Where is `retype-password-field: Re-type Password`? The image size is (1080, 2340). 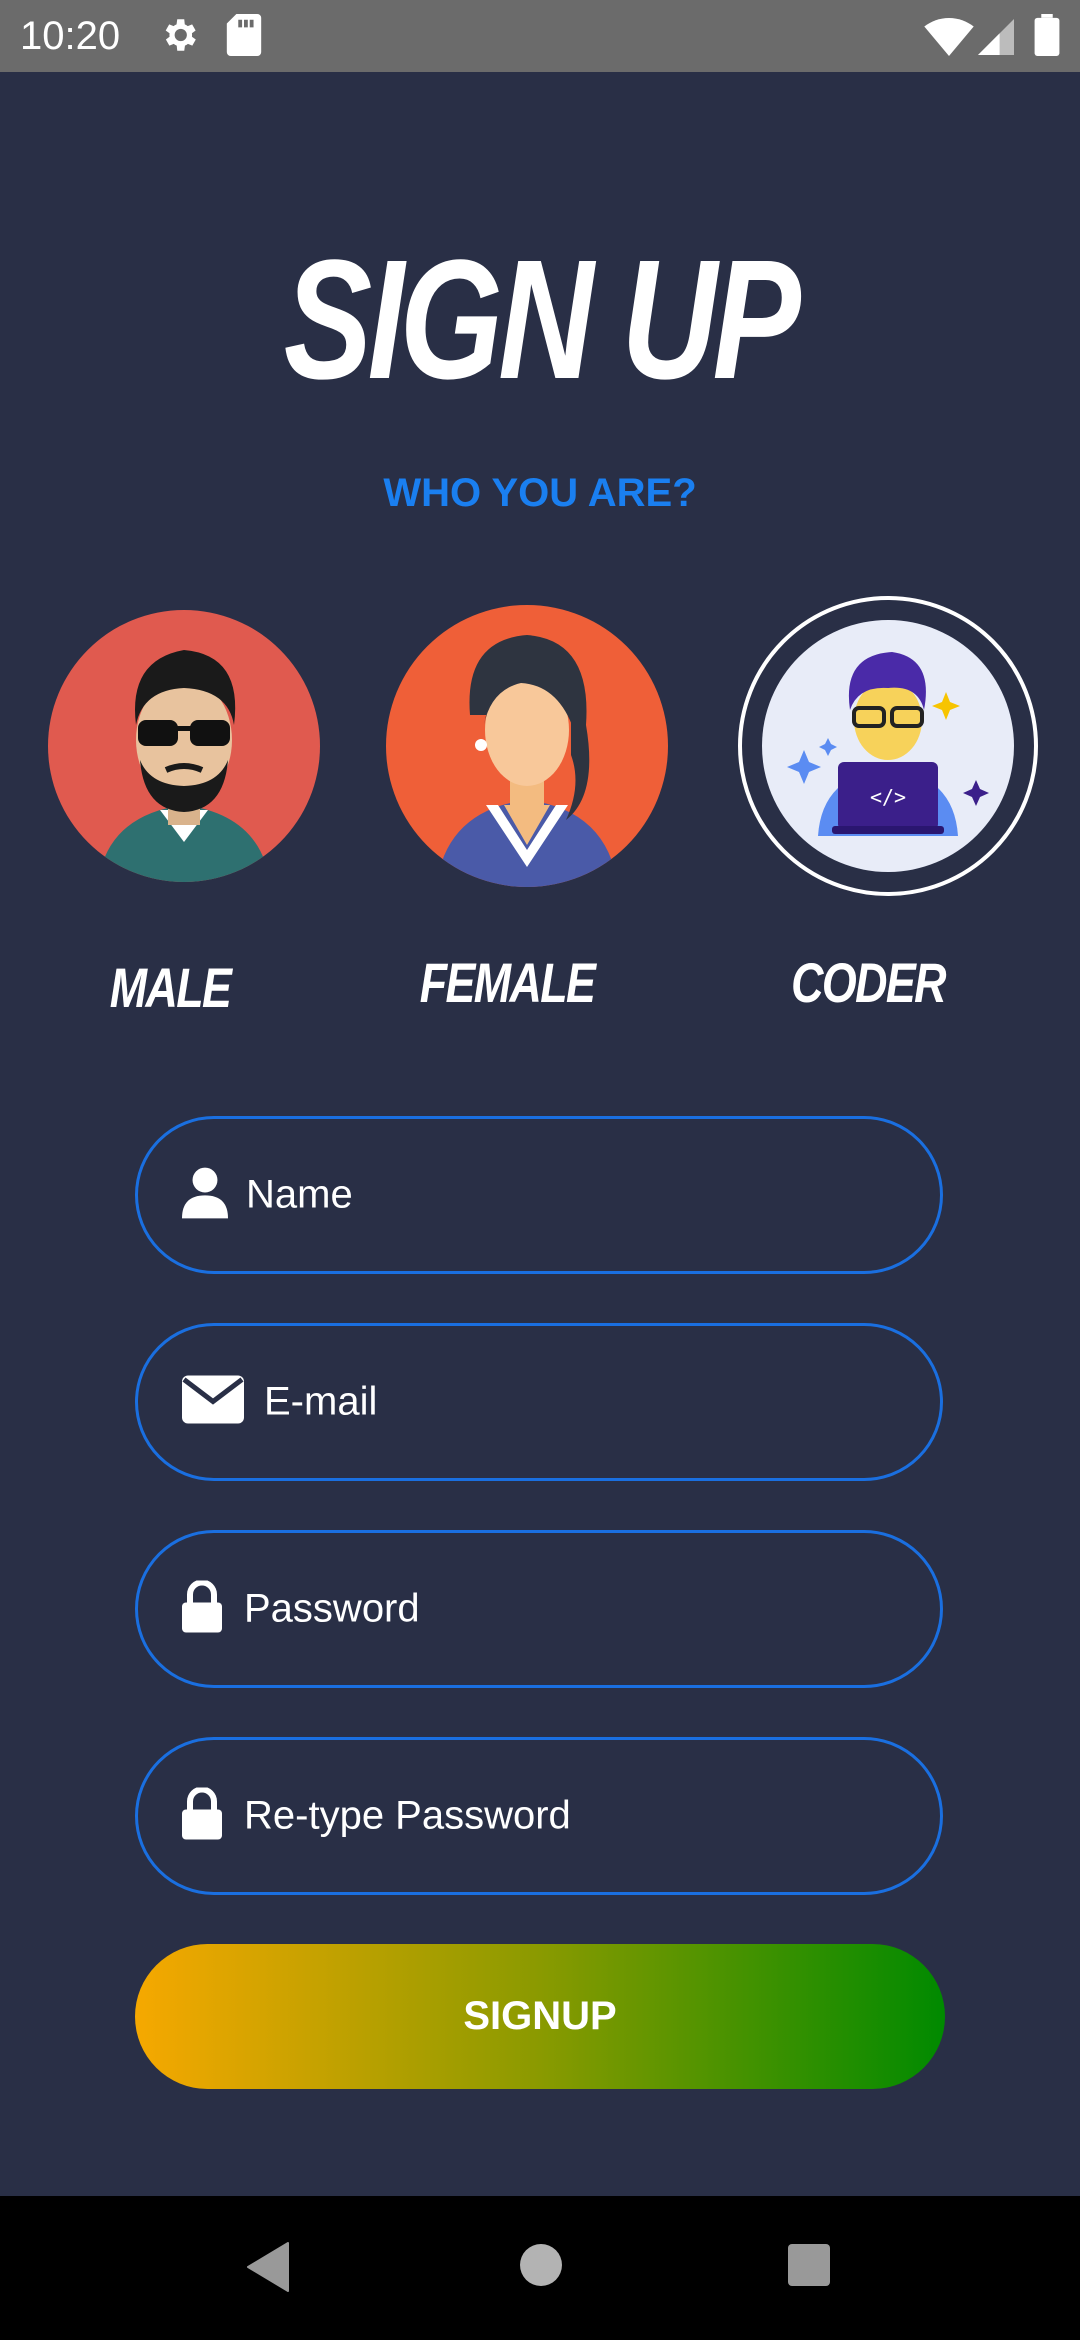
retype-password-field: Re-type Password is located at coordinates (539, 1816).